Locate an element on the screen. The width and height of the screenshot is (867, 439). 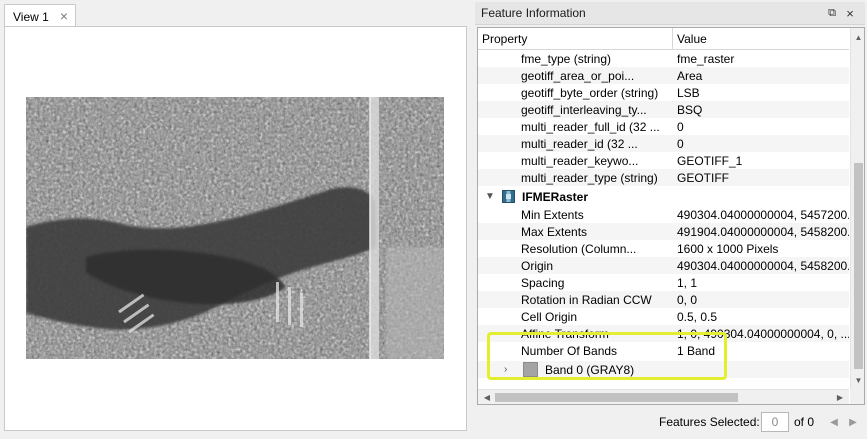
value-cell: Area is located at coordinates (690, 75).